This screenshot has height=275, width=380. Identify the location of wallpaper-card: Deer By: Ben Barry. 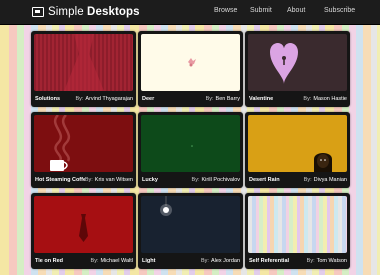
(190, 69).